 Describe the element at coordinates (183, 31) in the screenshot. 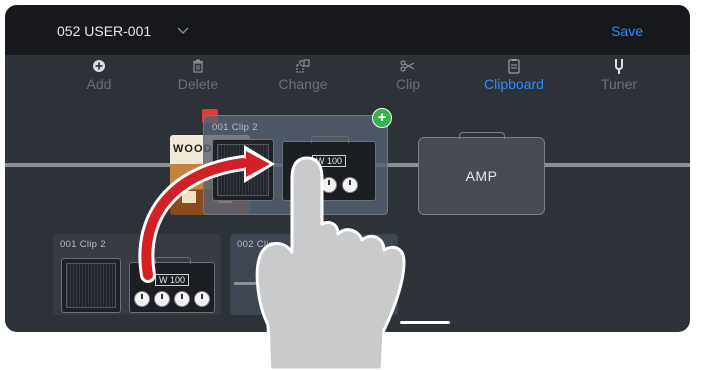

I see `chevron-down-icon` at that location.